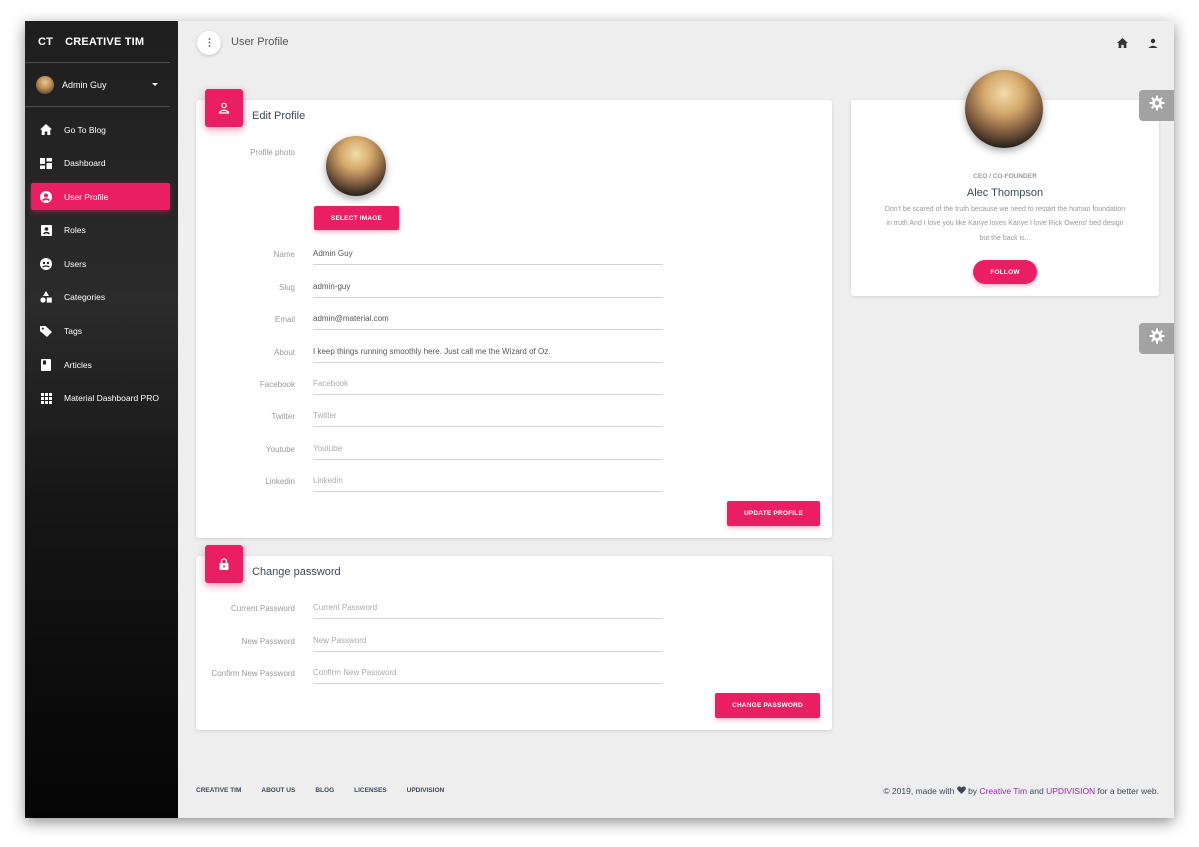  I want to click on sidebar-item-go-to-blog: Go To Blog, so click(100, 129).